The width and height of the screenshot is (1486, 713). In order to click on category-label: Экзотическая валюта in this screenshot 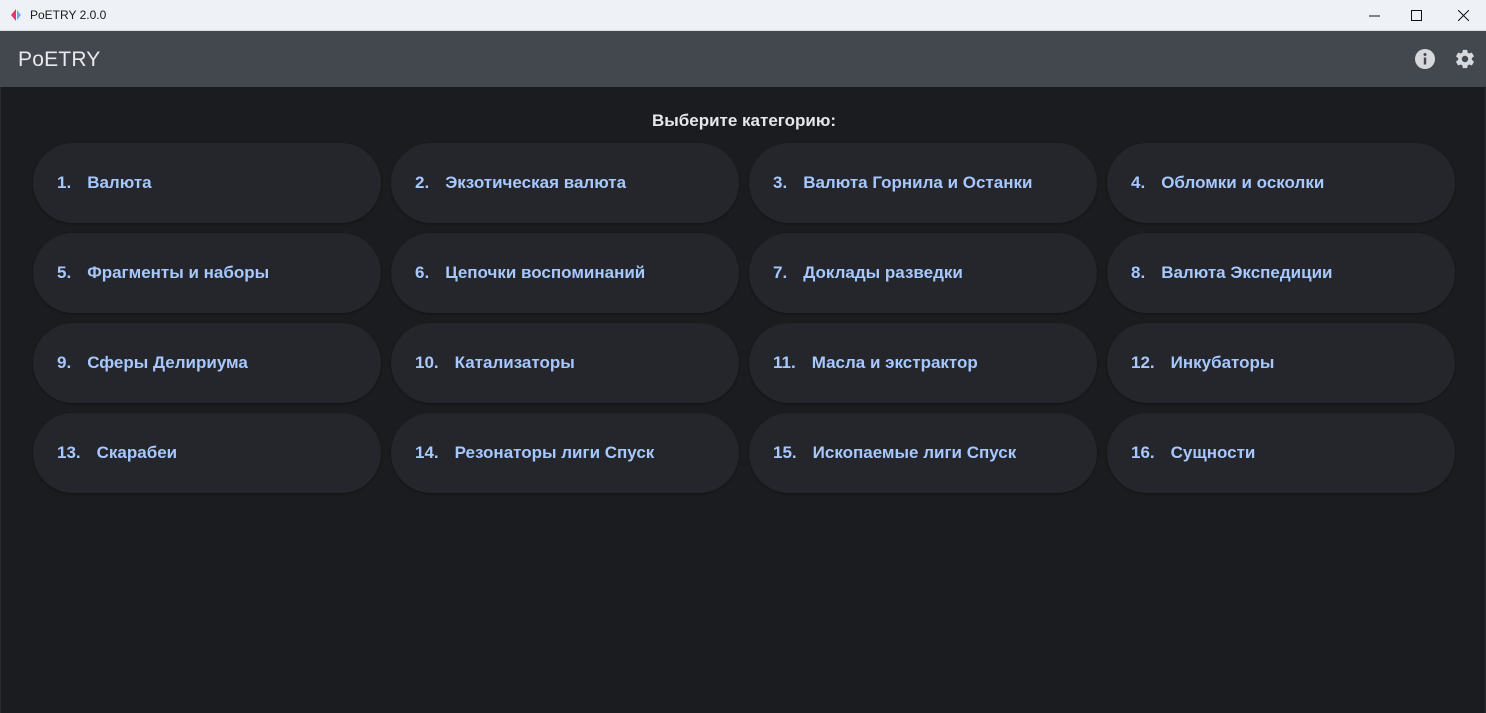, I will do `click(536, 182)`.